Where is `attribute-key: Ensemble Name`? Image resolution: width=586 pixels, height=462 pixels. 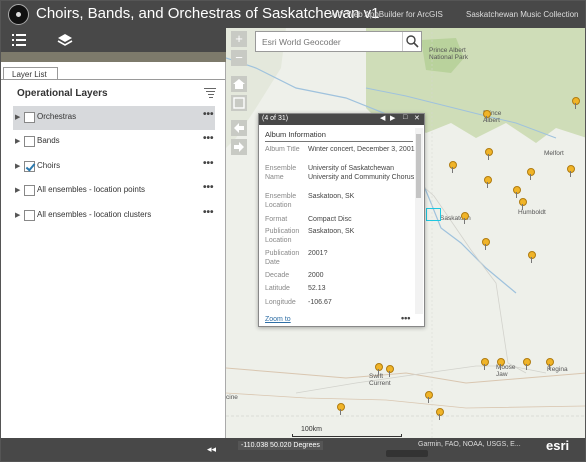
attribute-key: Ensemble Name is located at coordinates (281, 173).